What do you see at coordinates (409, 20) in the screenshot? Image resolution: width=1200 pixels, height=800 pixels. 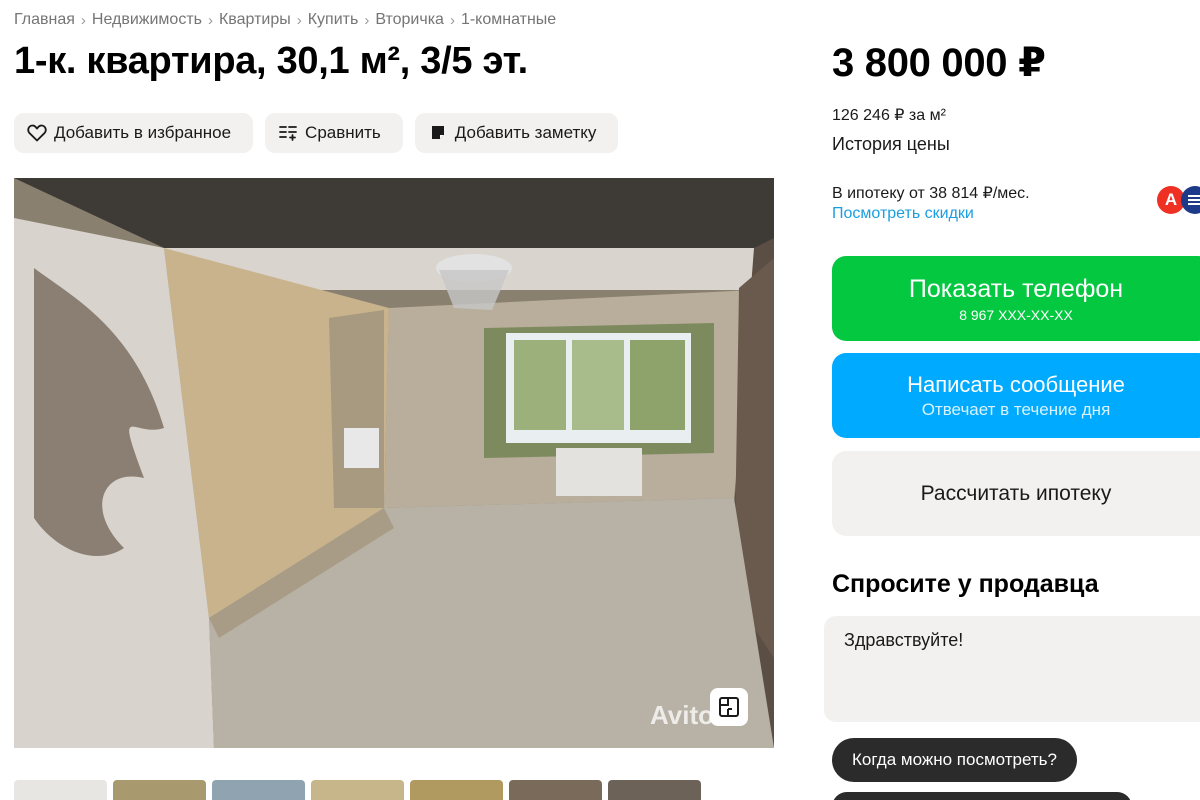 I see `breadcrumb-item-secondary: Вторичка` at bounding box center [409, 20].